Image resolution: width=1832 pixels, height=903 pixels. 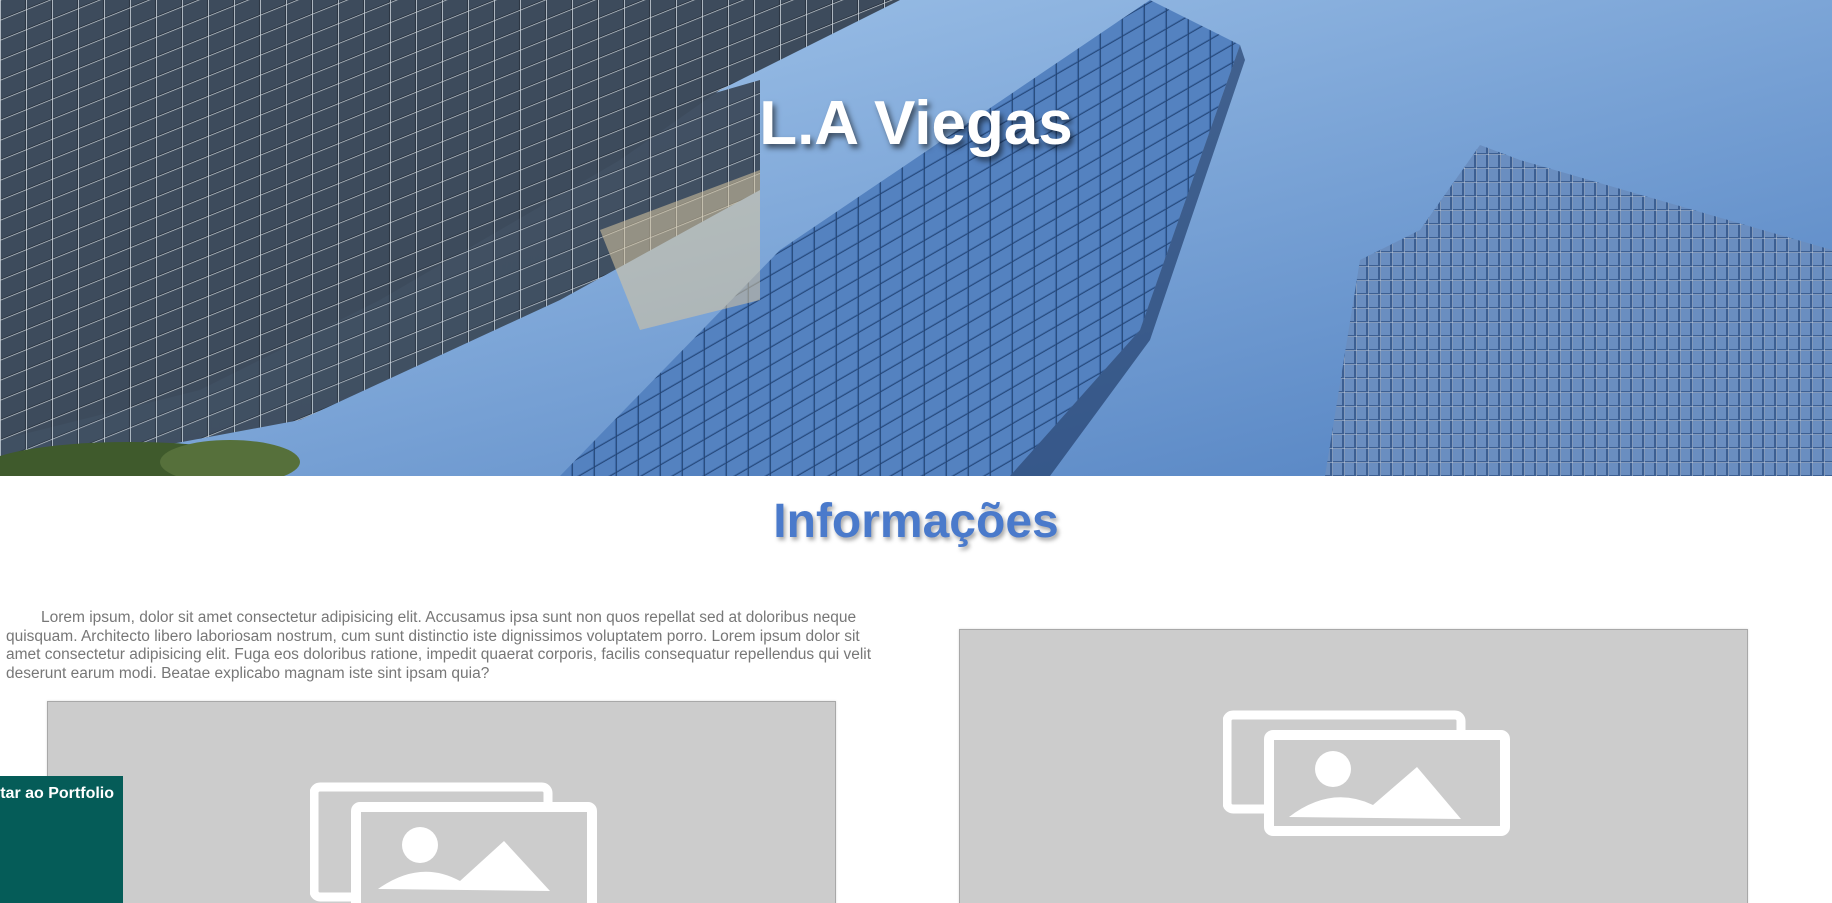 What do you see at coordinates (61, 839) in the screenshot?
I see `back-to-portfolio-button: Voltar ao Portfolio` at bounding box center [61, 839].